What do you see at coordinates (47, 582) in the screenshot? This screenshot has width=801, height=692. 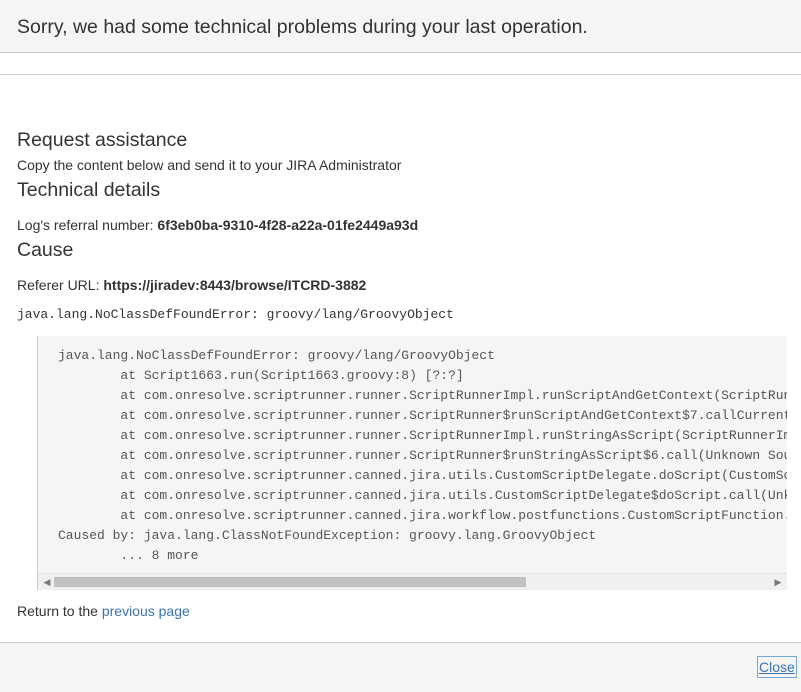 I see `scroll-left-arrow-icon: ◀` at bounding box center [47, 582].